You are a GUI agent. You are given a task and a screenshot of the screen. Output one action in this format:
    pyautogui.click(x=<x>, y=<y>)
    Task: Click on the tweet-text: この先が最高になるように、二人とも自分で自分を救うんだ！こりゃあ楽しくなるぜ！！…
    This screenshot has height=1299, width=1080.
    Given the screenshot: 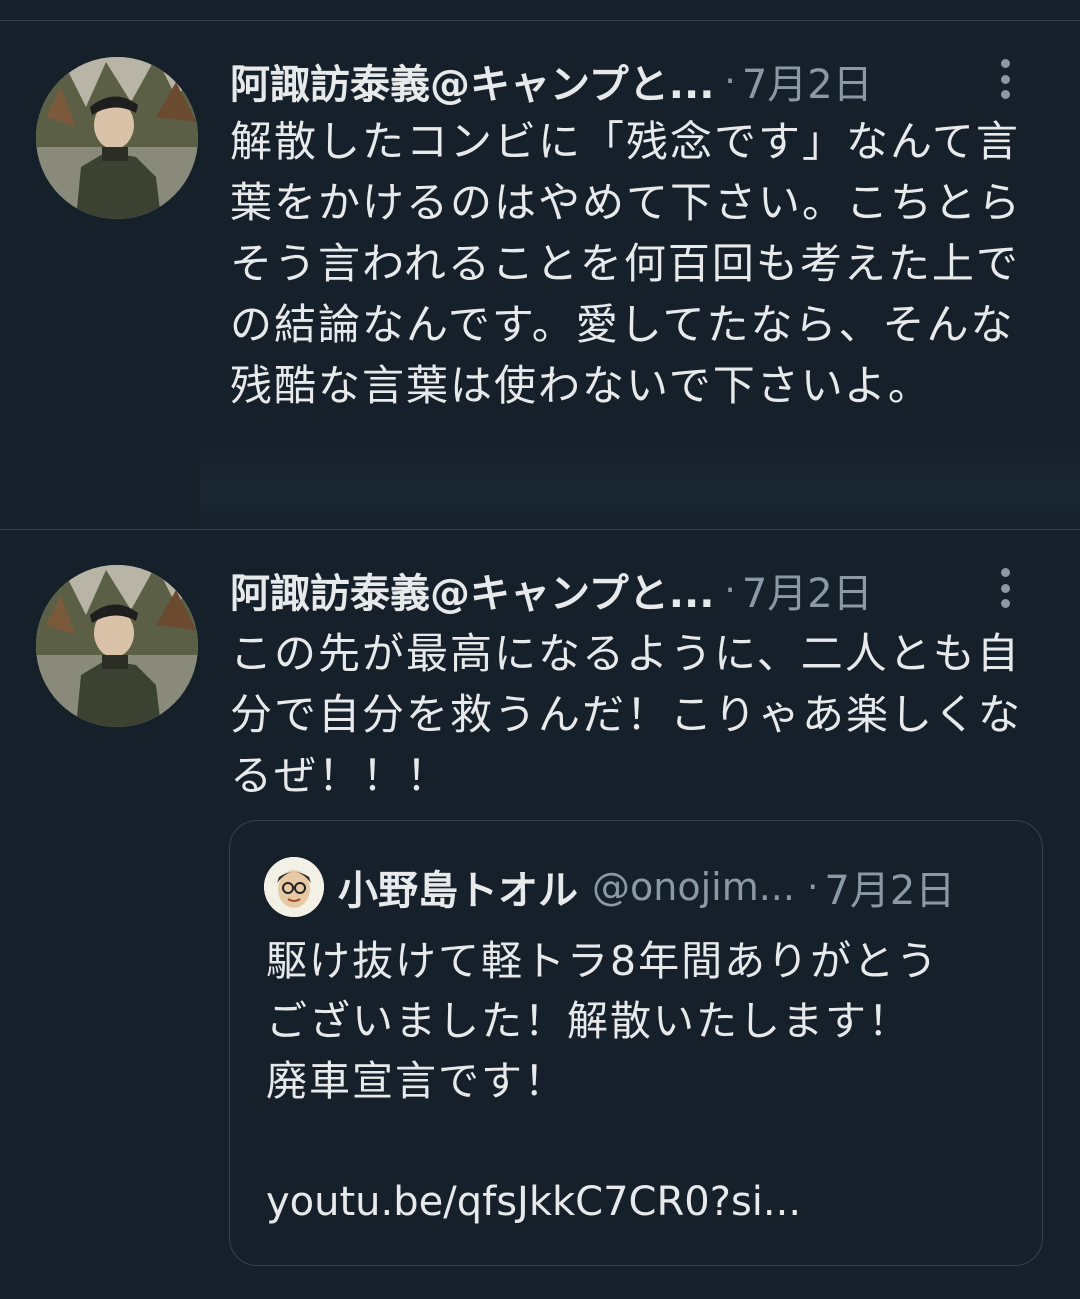 What is the action you would take?
    pyautogui.click(x=626, y=714)
    